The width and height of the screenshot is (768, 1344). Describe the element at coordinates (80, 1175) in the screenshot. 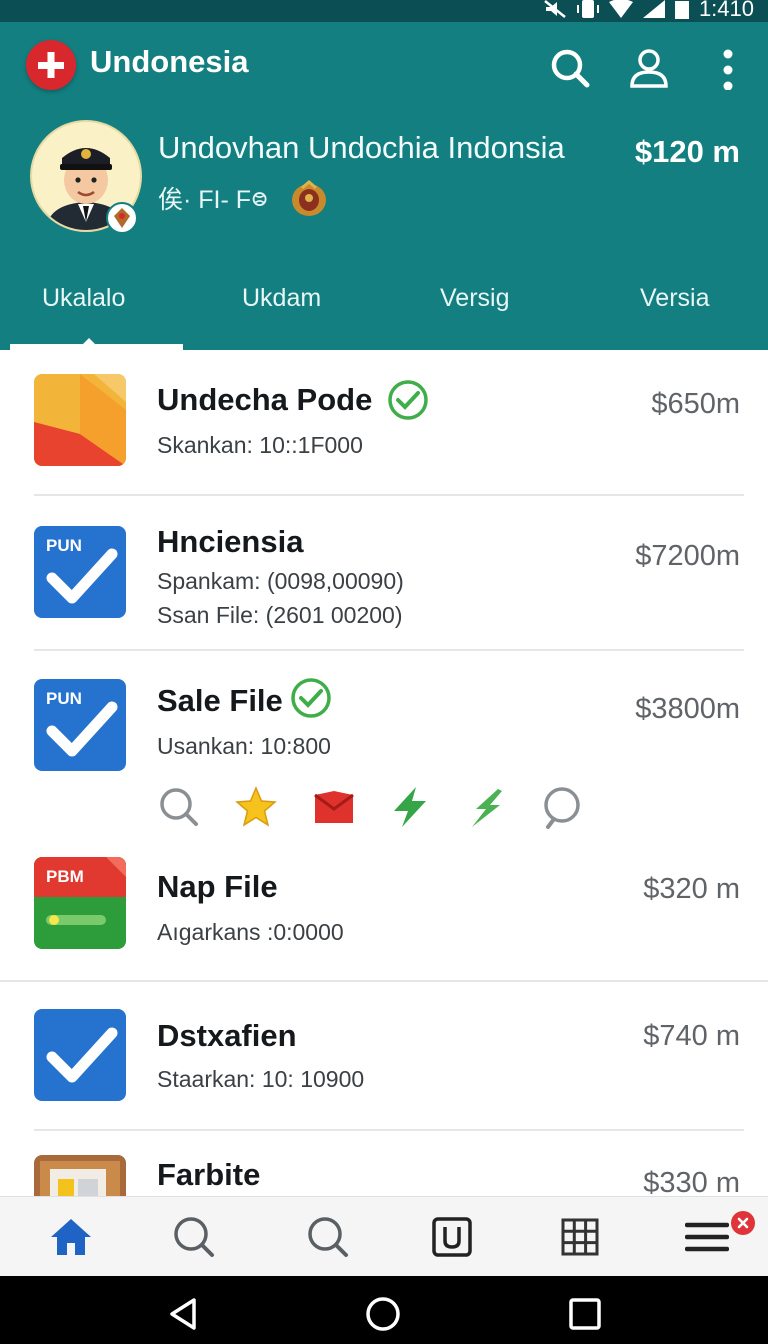

I see `box-icon` at that location.